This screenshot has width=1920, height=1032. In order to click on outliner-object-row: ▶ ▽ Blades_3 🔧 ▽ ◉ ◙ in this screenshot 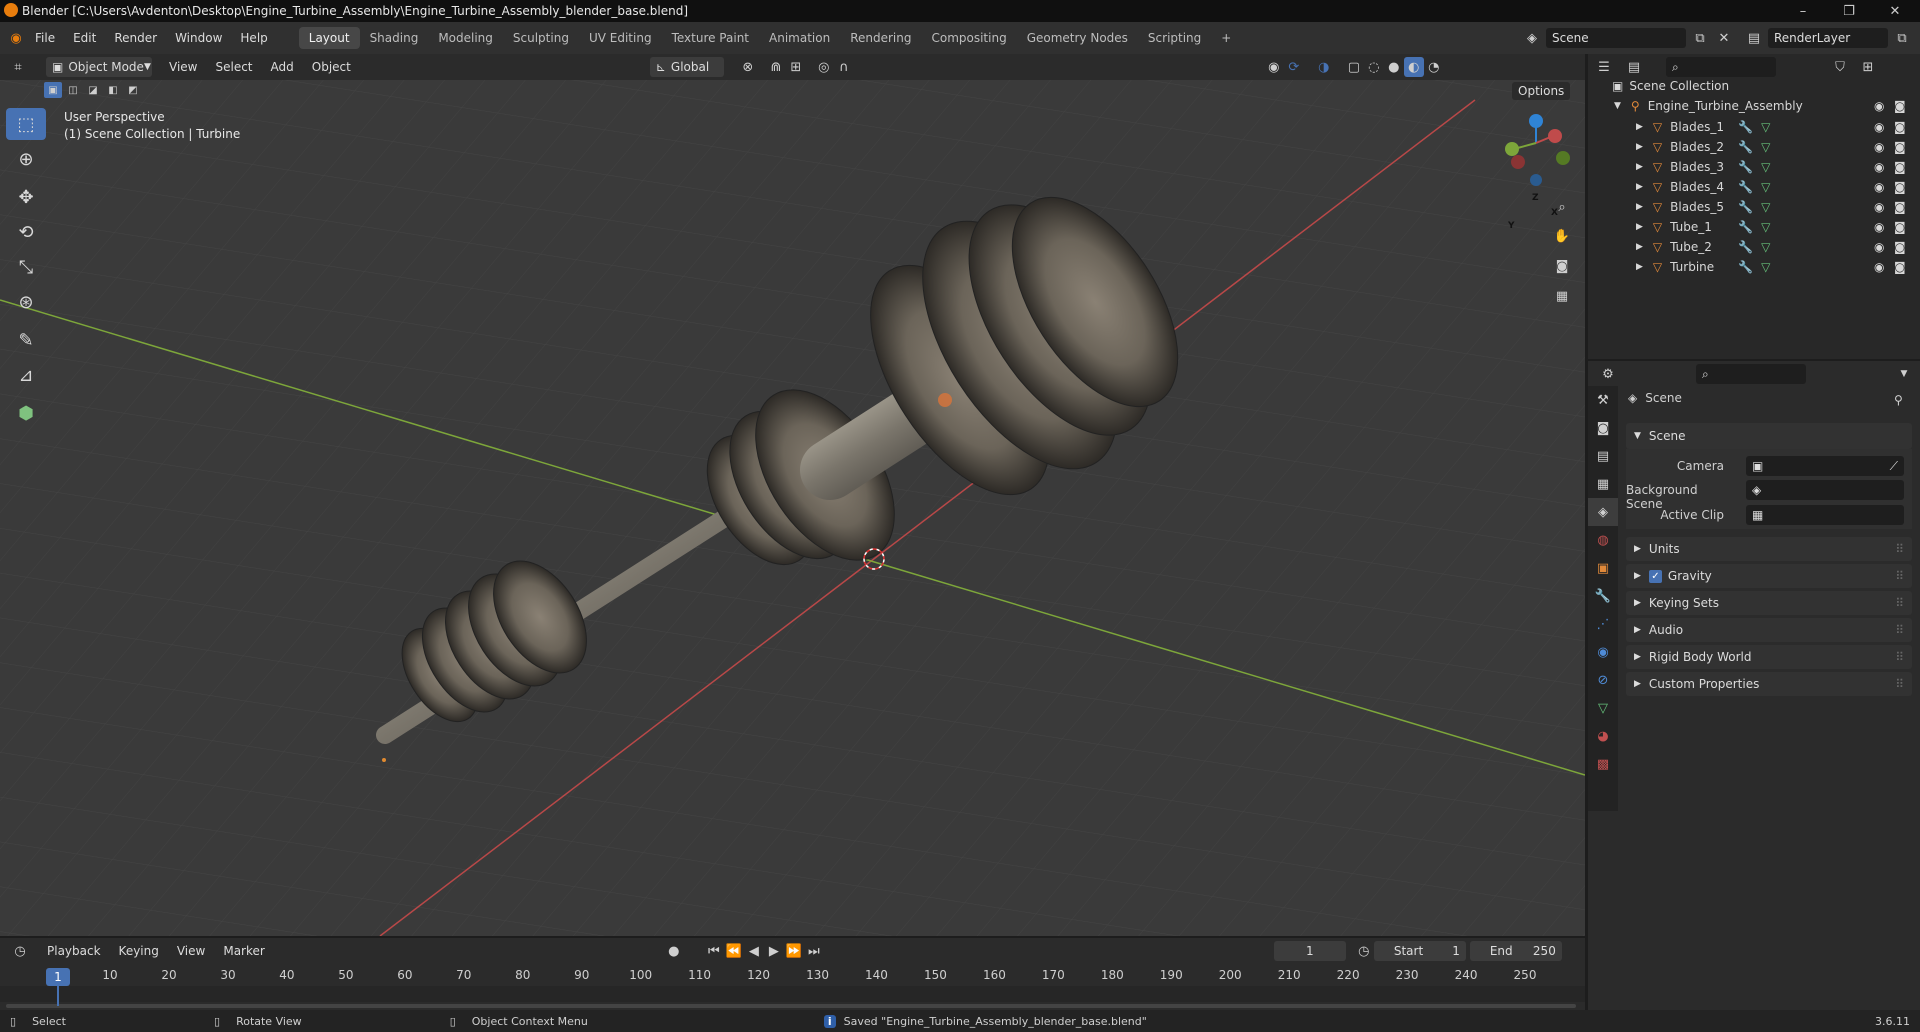, I will do `click(1754, 167)`.